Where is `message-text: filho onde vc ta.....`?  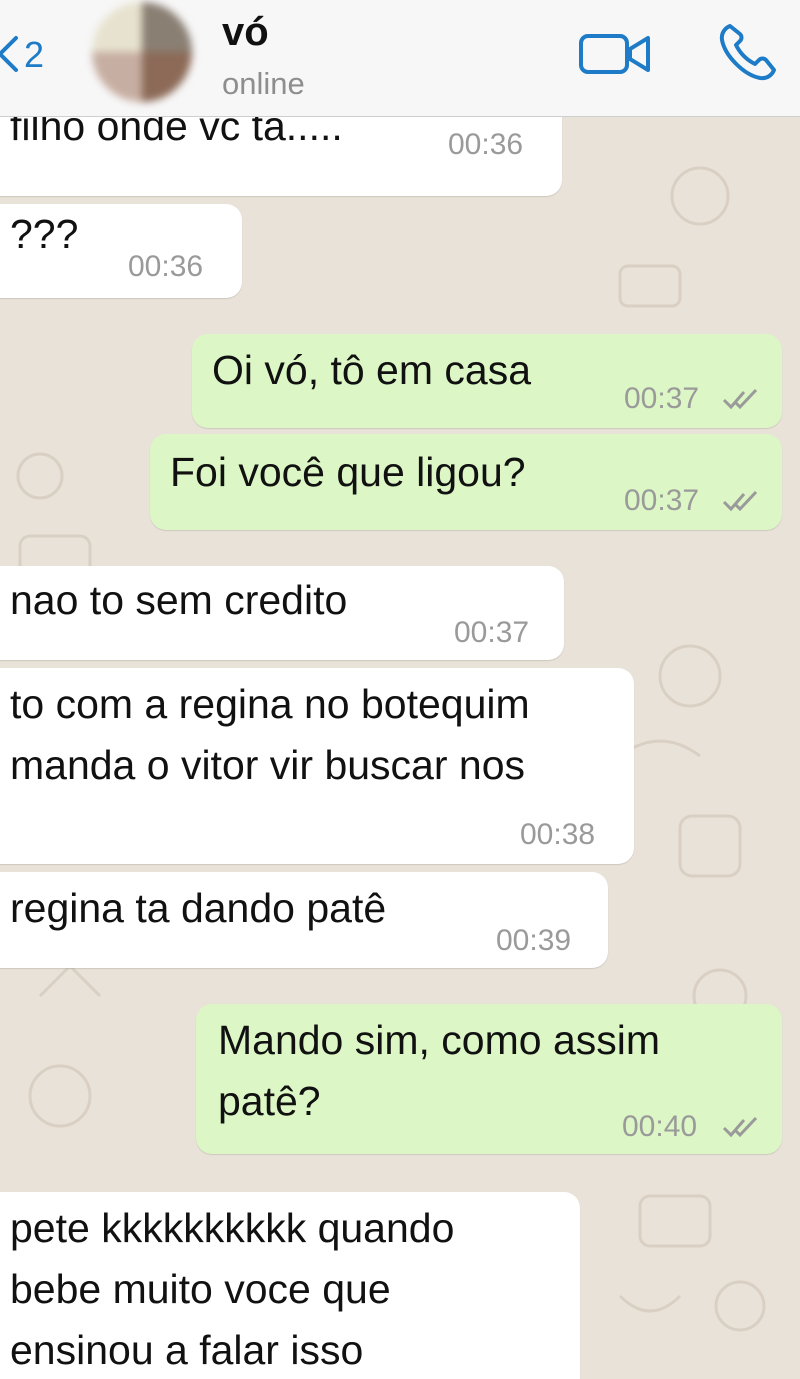
message-text: filho onde vc ta..... is located at coordinates (176, 132).